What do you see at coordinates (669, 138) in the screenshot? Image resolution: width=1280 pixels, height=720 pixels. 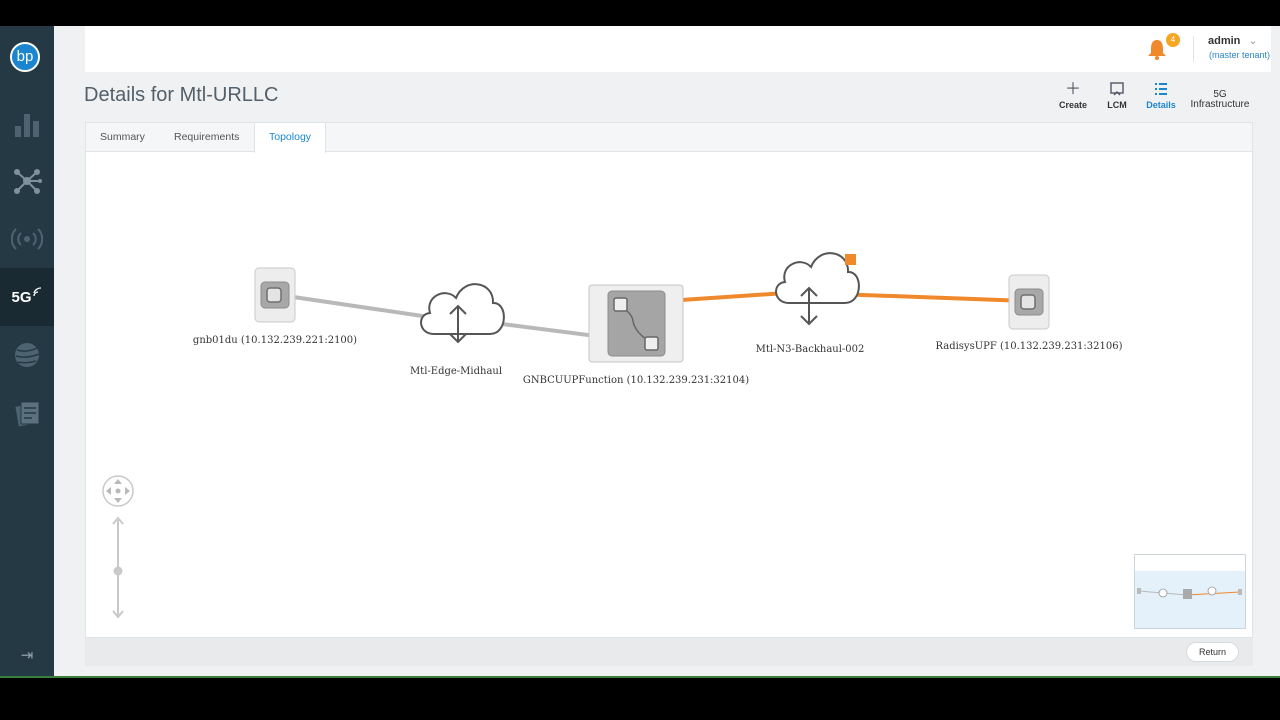 I see `tab-bar: Summary Requirements Topology` at bounding box center [669, 138].